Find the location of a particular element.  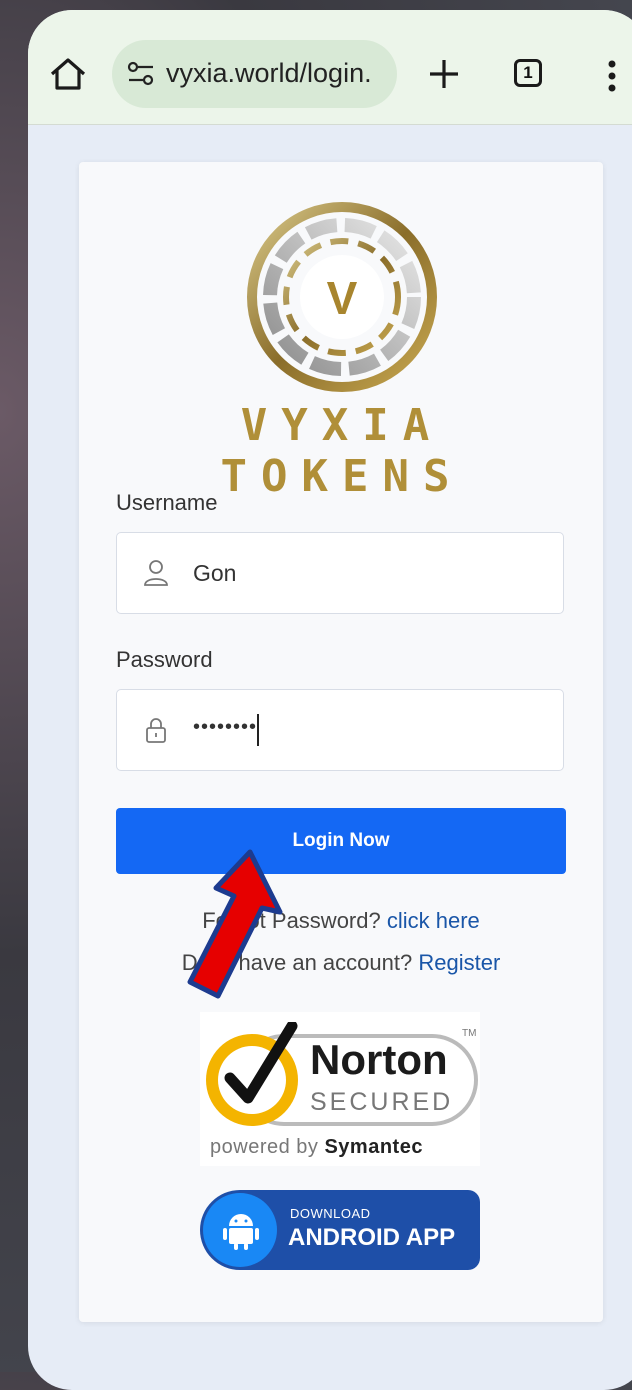

password-value: •••••••• is located at coordinates (225, 727).